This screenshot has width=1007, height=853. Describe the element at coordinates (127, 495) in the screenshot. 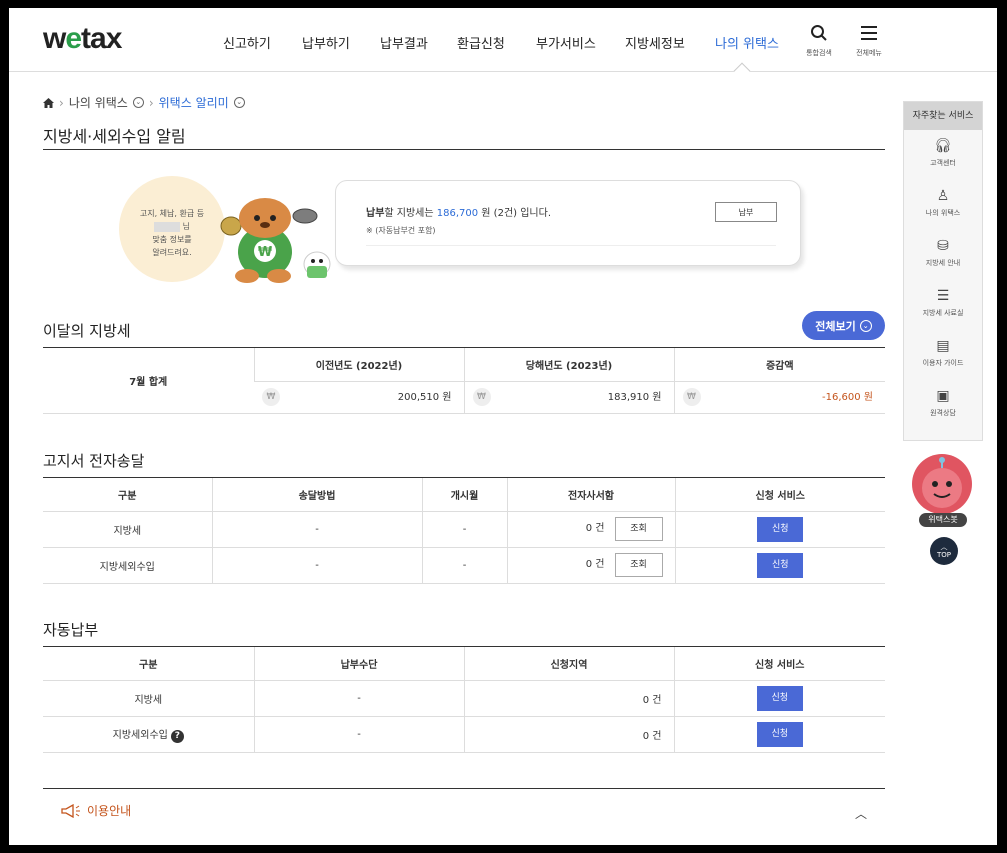

I see `col-type: 구분` at that location.